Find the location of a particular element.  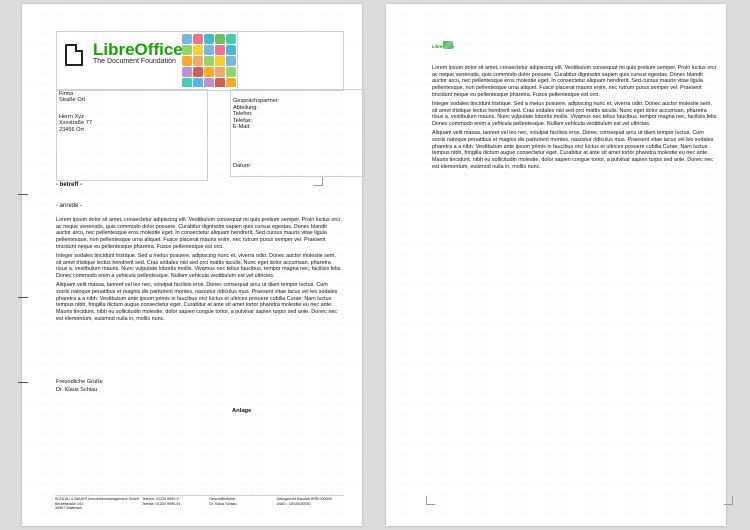

date-label: Datum: is located at coordinates (242, 166).